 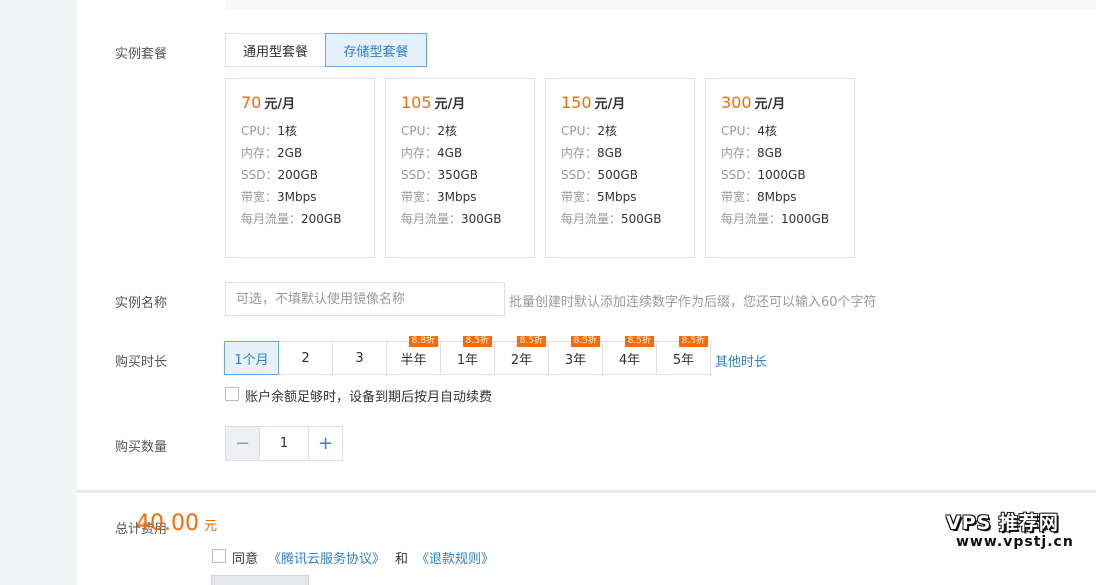 I want to click on duration-3-years: 3年 8.5折, so click(x=575, y=355).